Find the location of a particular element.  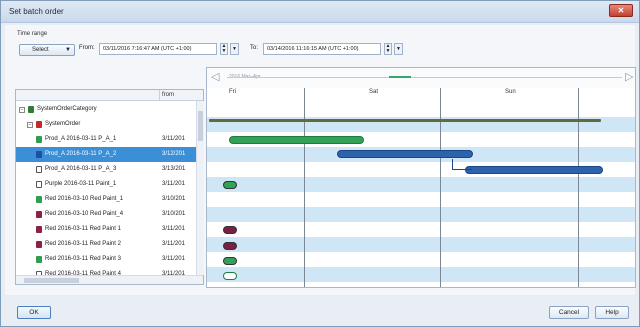

tree-row: Prod_A 2016-03-11 P_A_2 3/12/201 is located at coordinates (106, 154).